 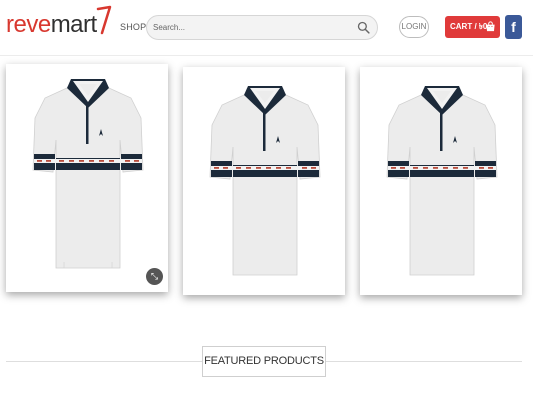 I want to click on logo: revemart, so click(x=59, y=24).